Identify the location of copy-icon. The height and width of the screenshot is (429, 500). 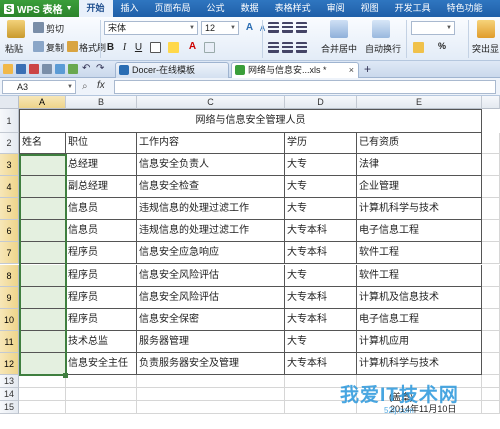
(38, 46).